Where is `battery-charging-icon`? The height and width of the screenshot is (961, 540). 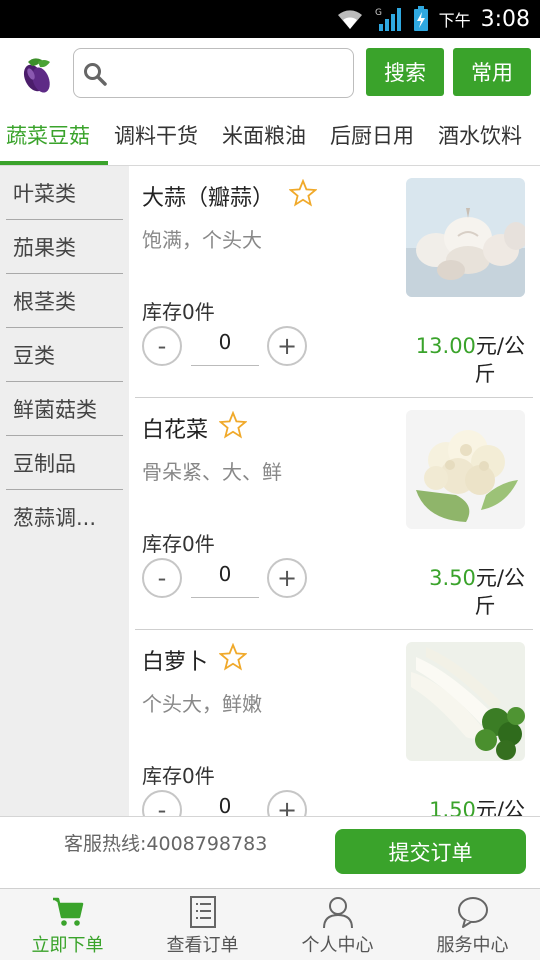
battery-charging-icon is located at coordinates (420, 18).